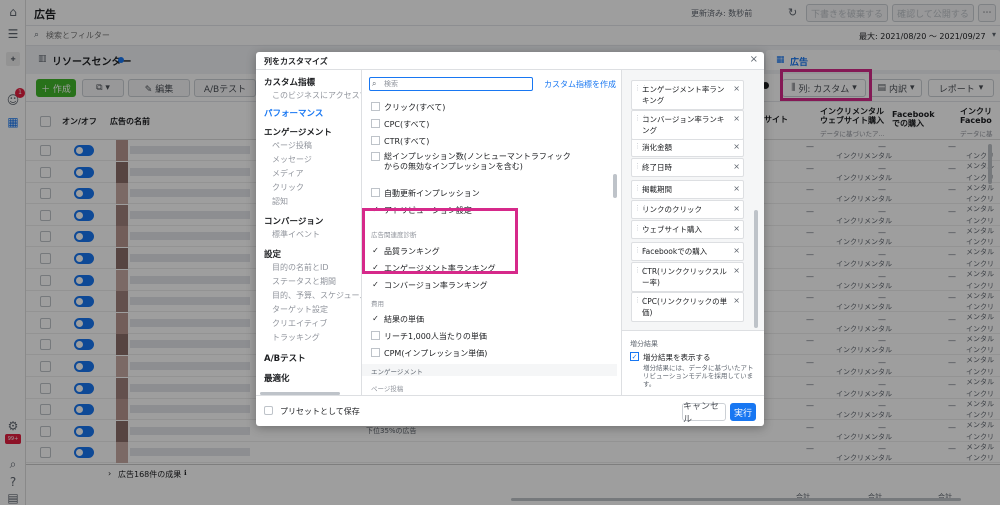 This screenshot has height=505, width=1000. Describe the element at coordinates (754, 59) in the screenshot. I see `close-icon: ×` at that location.